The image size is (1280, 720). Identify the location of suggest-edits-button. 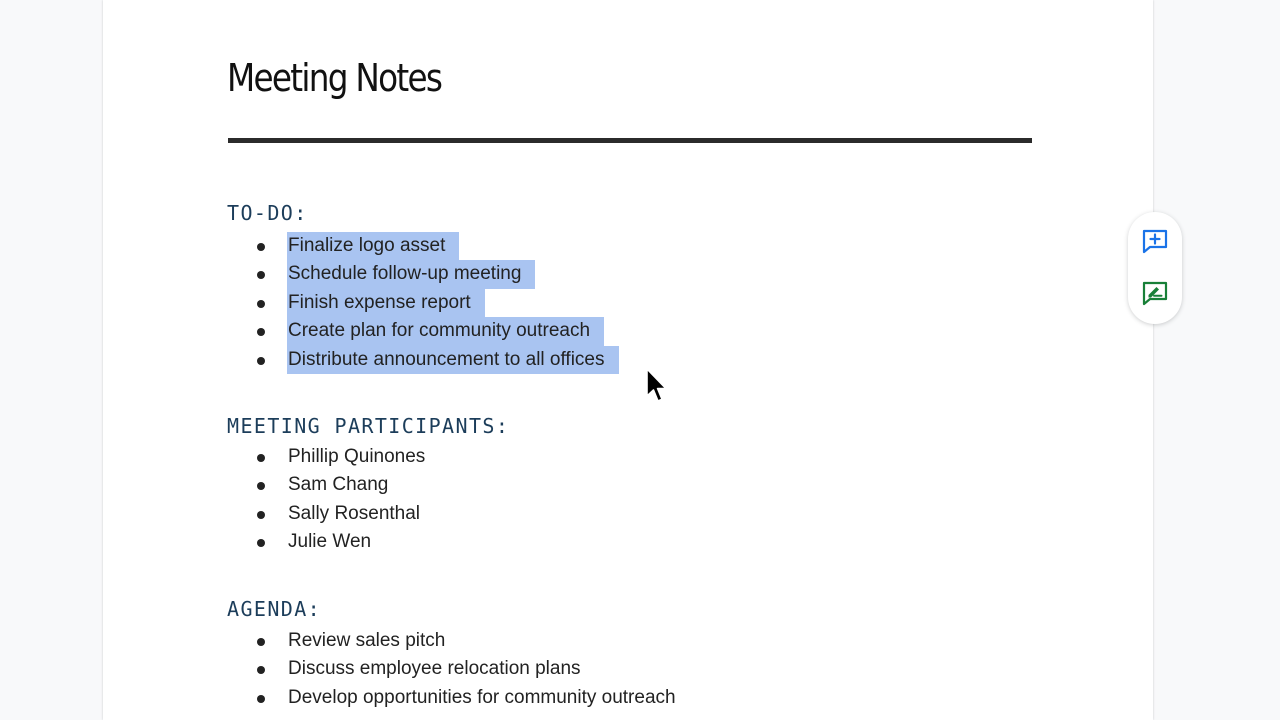
(1155, 293).